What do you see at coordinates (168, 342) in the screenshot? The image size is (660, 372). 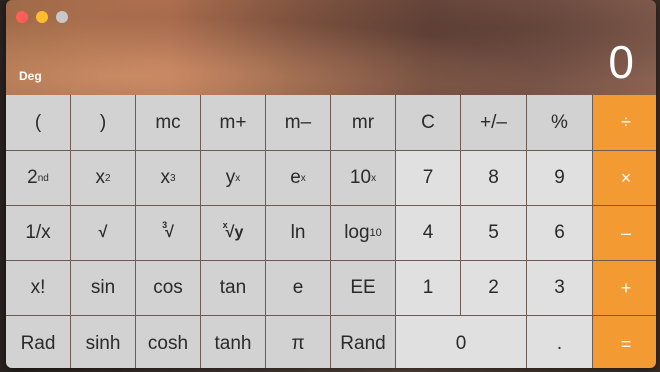 I see `cosh-key: cosh` at bounding box center [168, 342].